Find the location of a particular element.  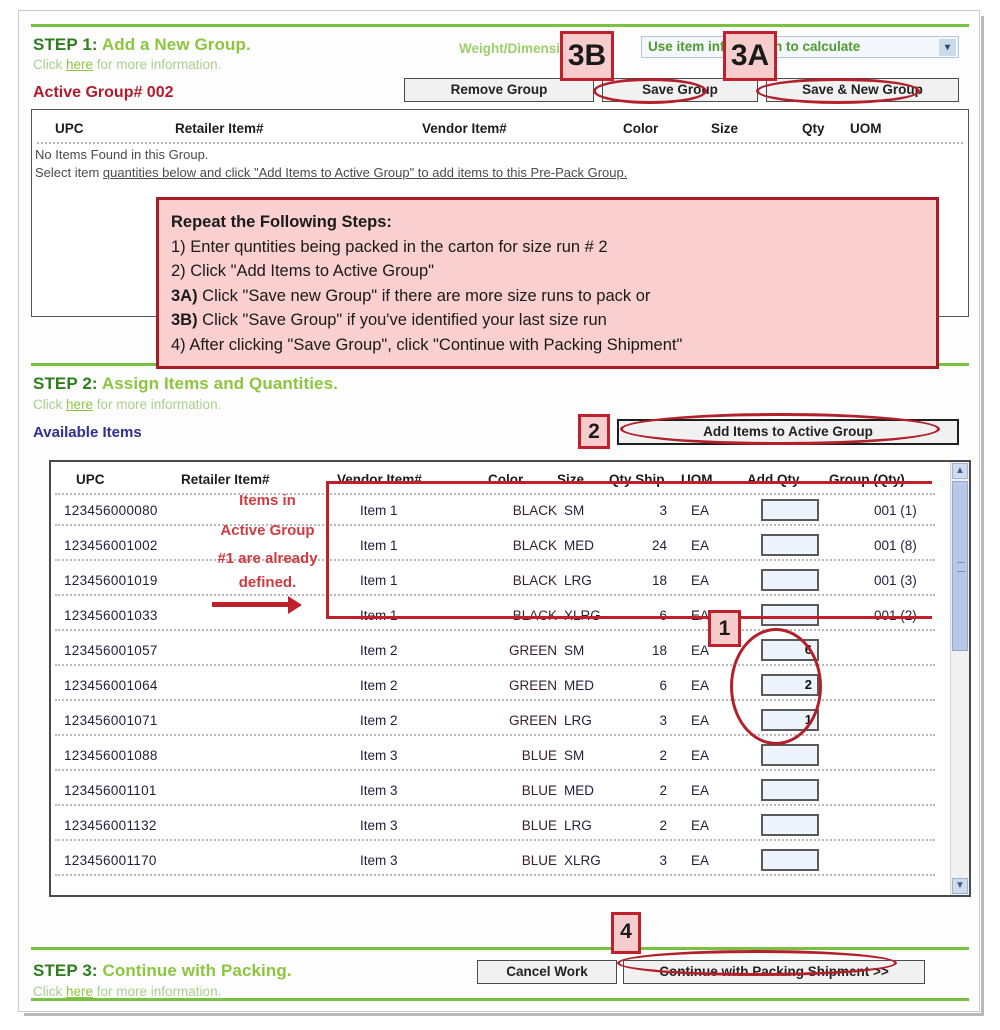

chevron-down-icon: ▾ is located at coordinates (947, 47).